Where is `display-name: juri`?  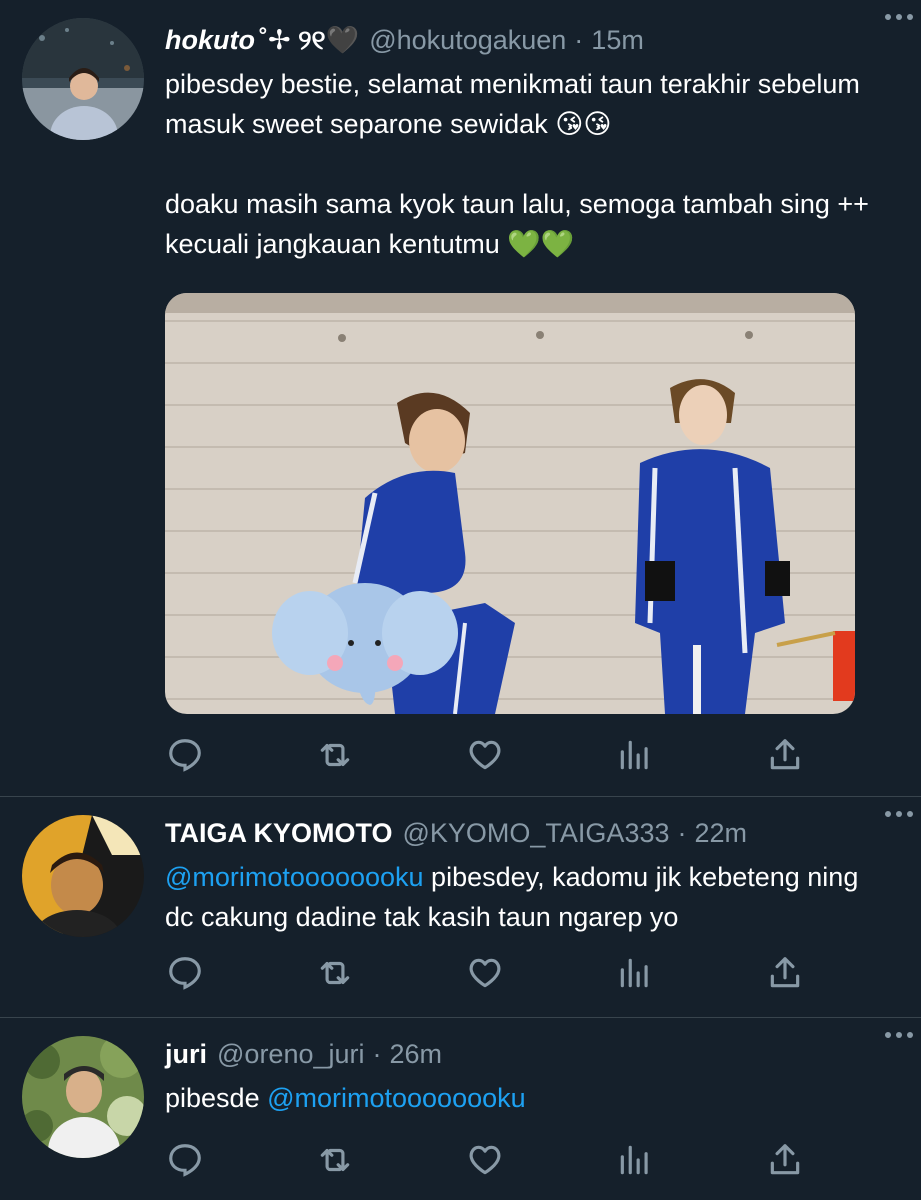 display-name: juri is located at coordinates (186, 1054).